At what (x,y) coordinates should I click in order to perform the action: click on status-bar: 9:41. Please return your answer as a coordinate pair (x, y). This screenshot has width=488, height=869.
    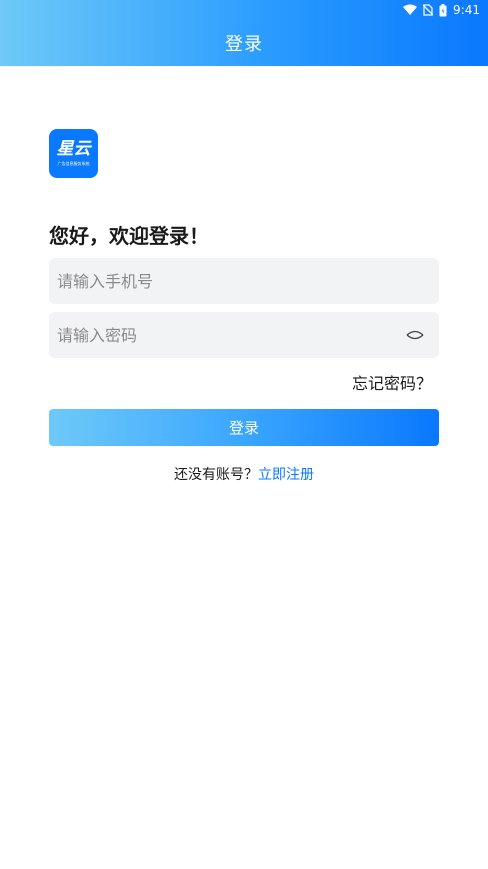
    Looking at the image, I should click on (244, 10).